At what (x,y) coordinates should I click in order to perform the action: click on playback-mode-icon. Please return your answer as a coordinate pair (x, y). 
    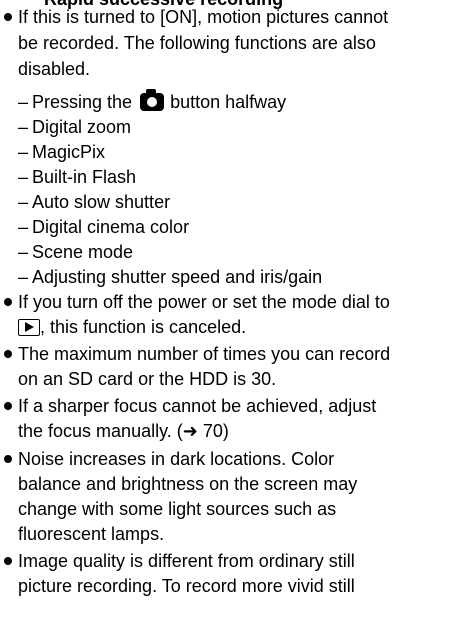
    Looking at the image, I should click on (29, 327).